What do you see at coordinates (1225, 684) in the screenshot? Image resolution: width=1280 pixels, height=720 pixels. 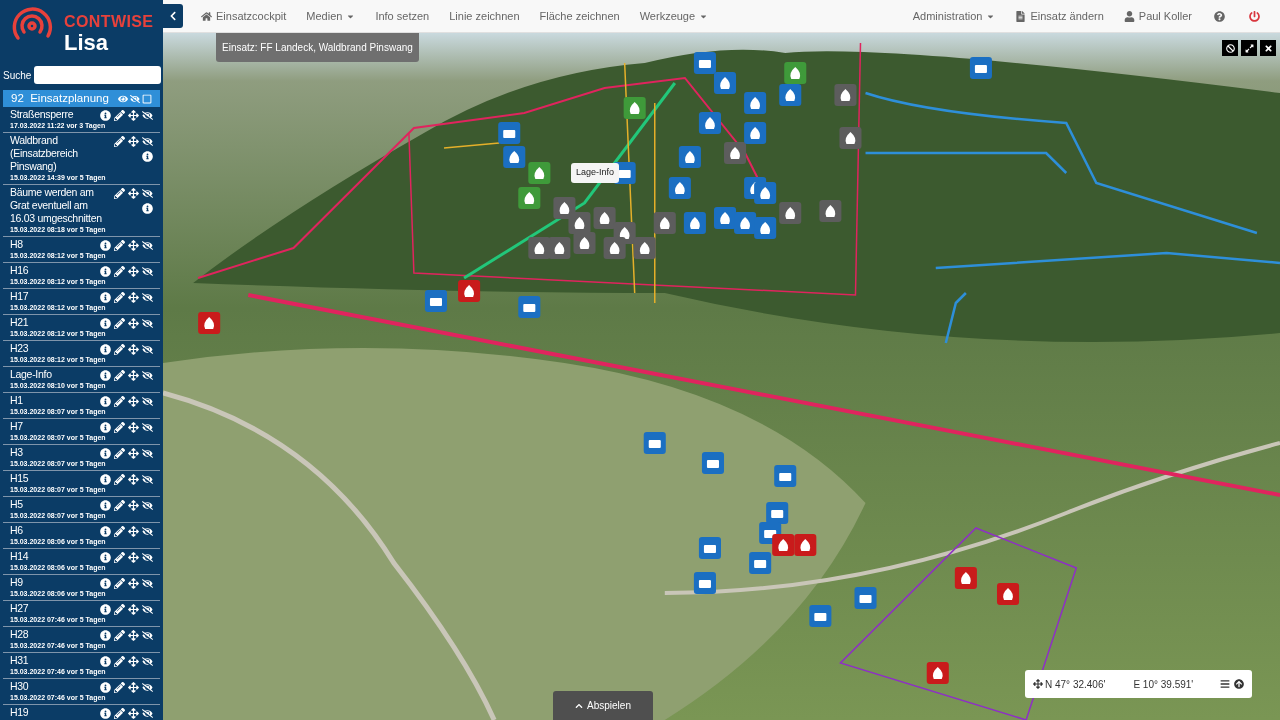 I see `list-icon` at bounding box center [1225, 684].